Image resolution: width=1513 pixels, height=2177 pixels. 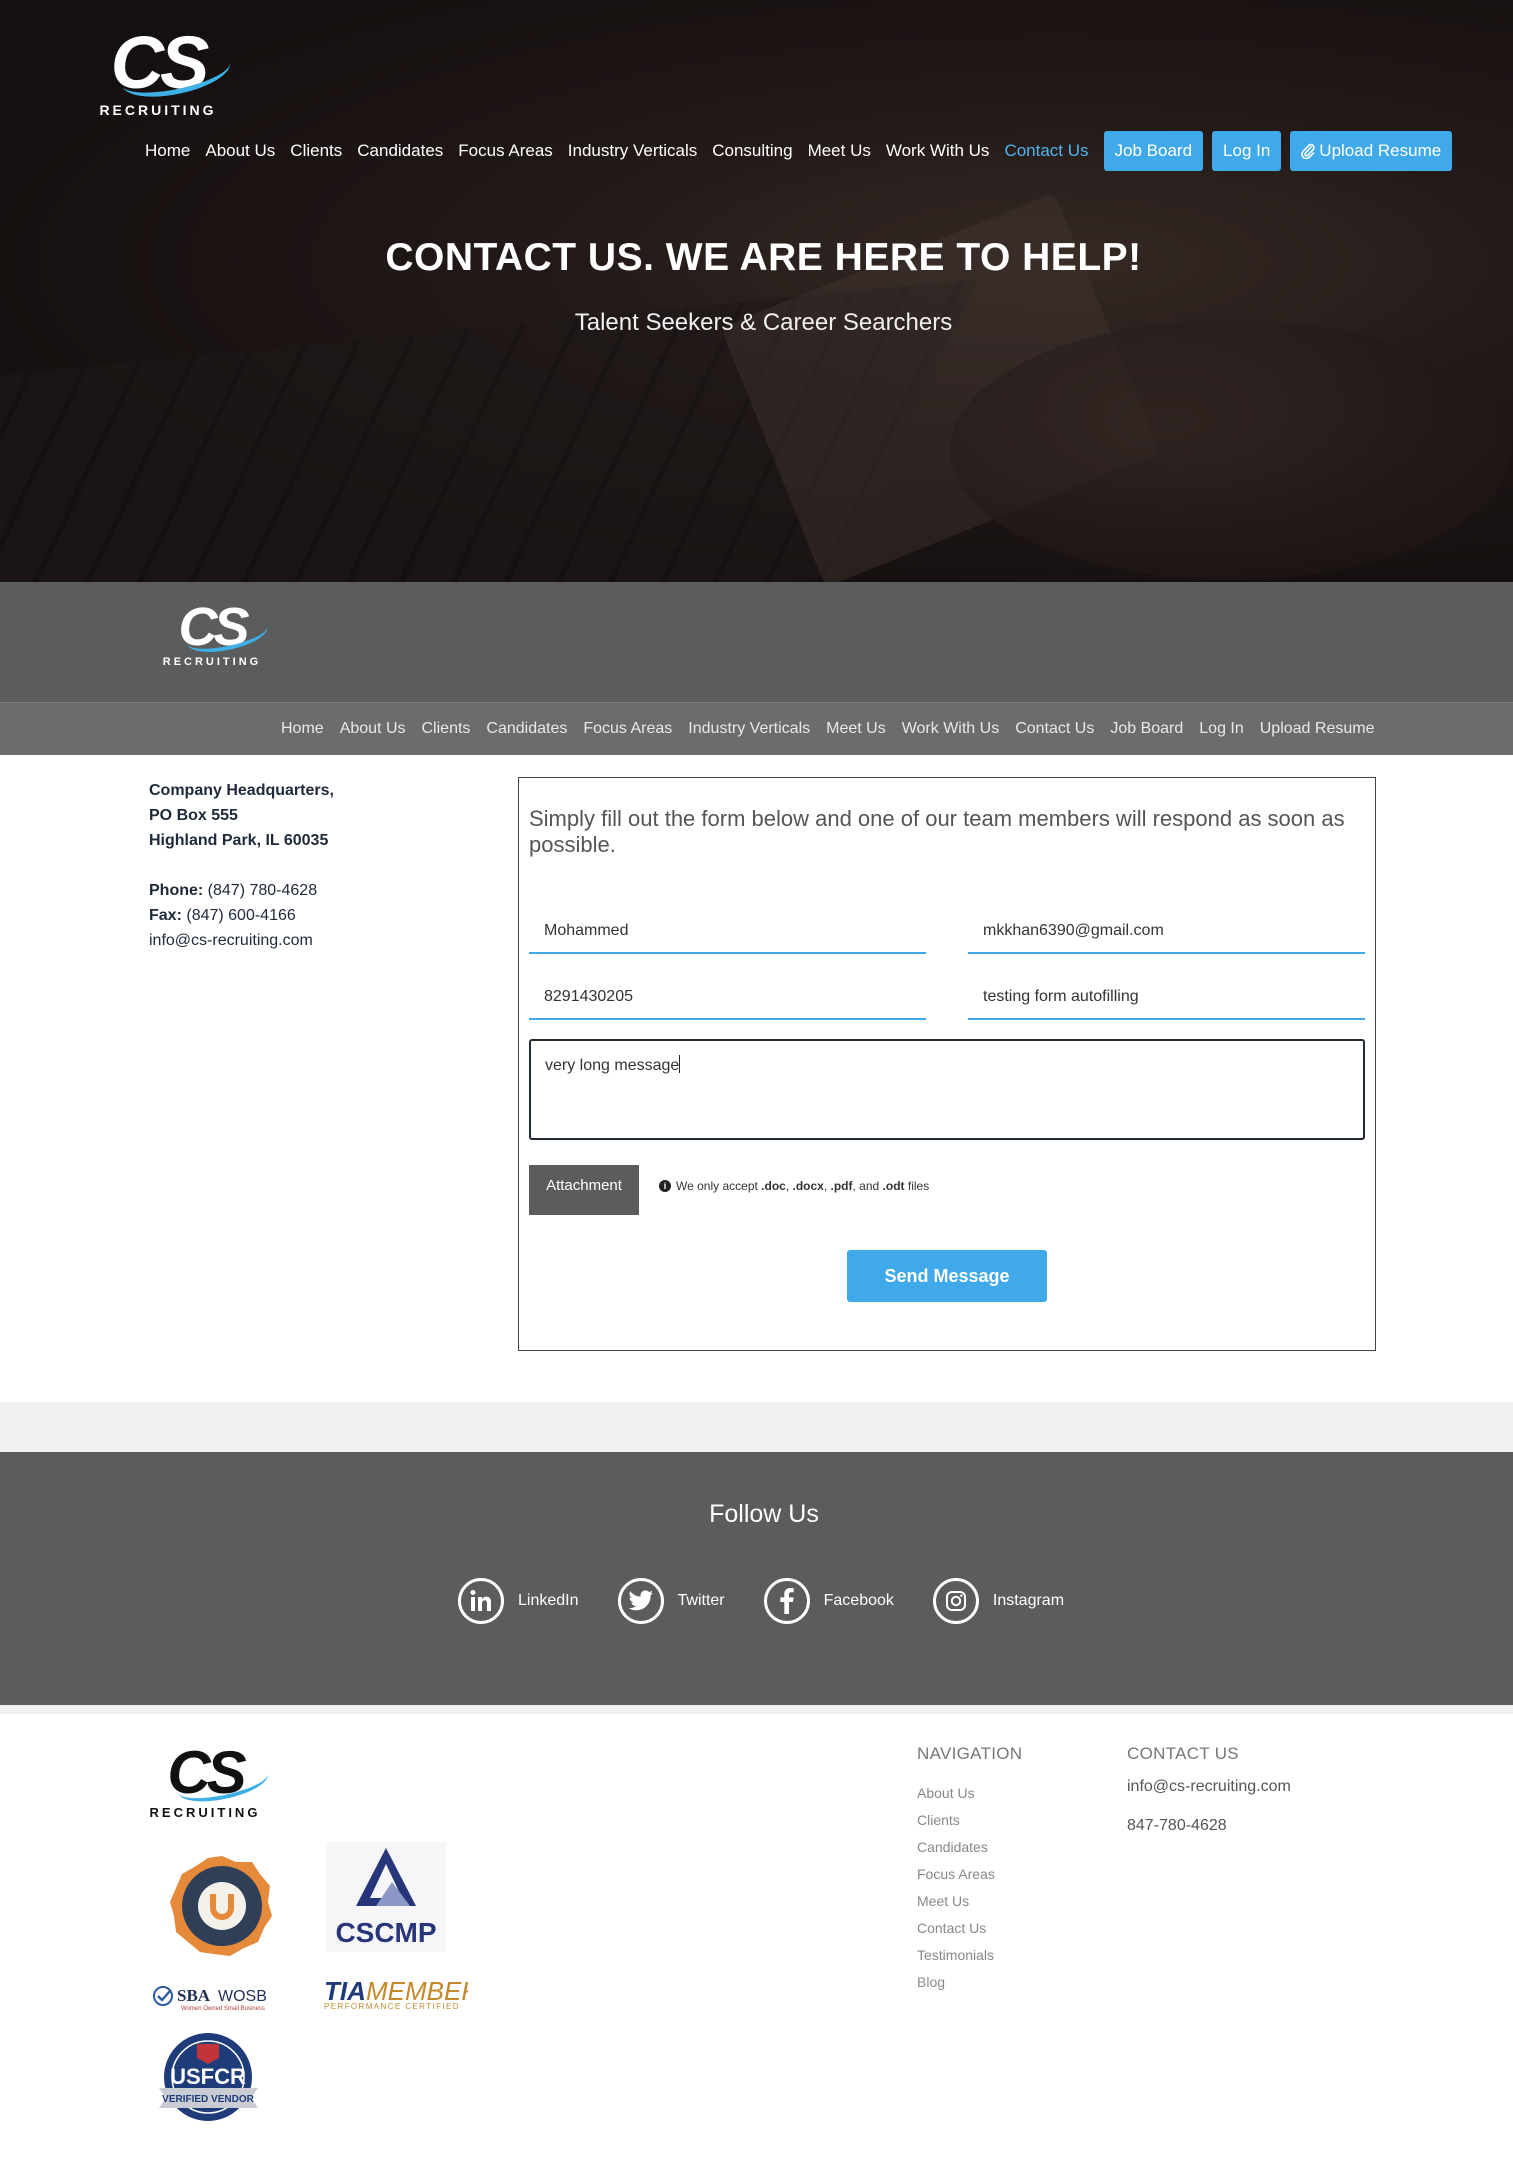 I want to click on sticky-nav-log-in: Log In, so click(x=1221, y=729).